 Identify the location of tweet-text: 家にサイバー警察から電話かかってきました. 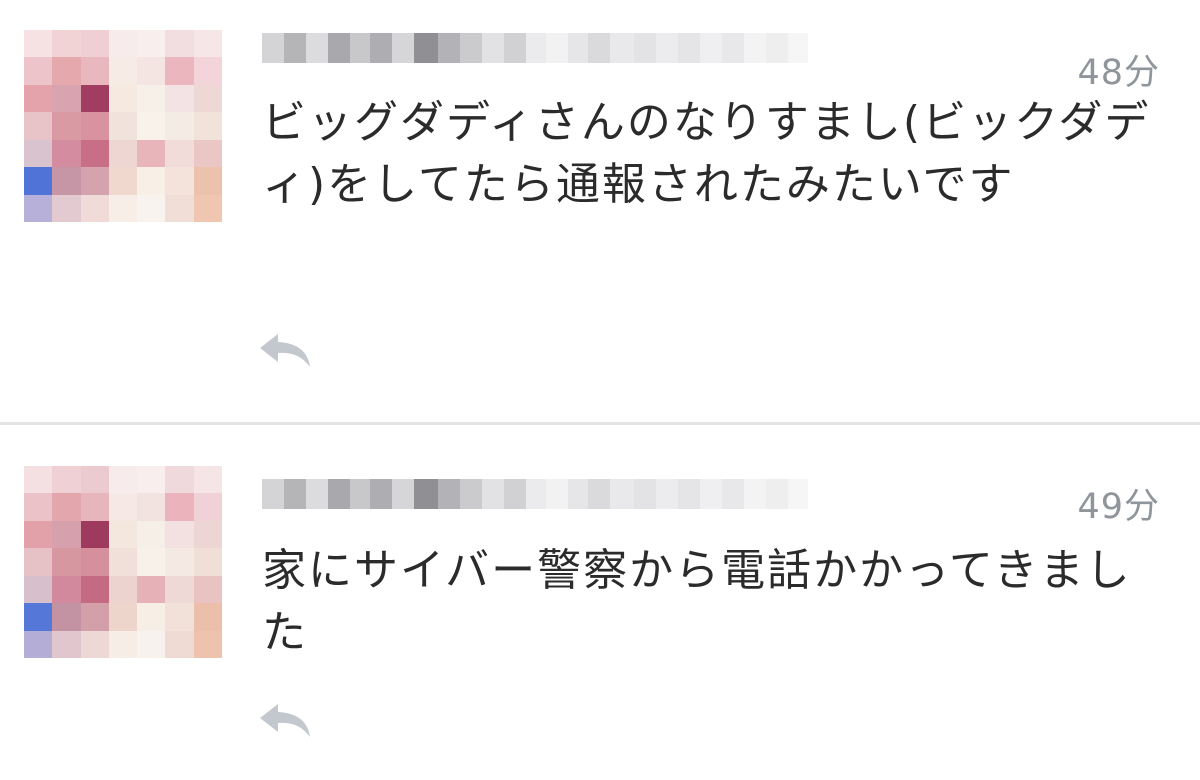
(697, 601).